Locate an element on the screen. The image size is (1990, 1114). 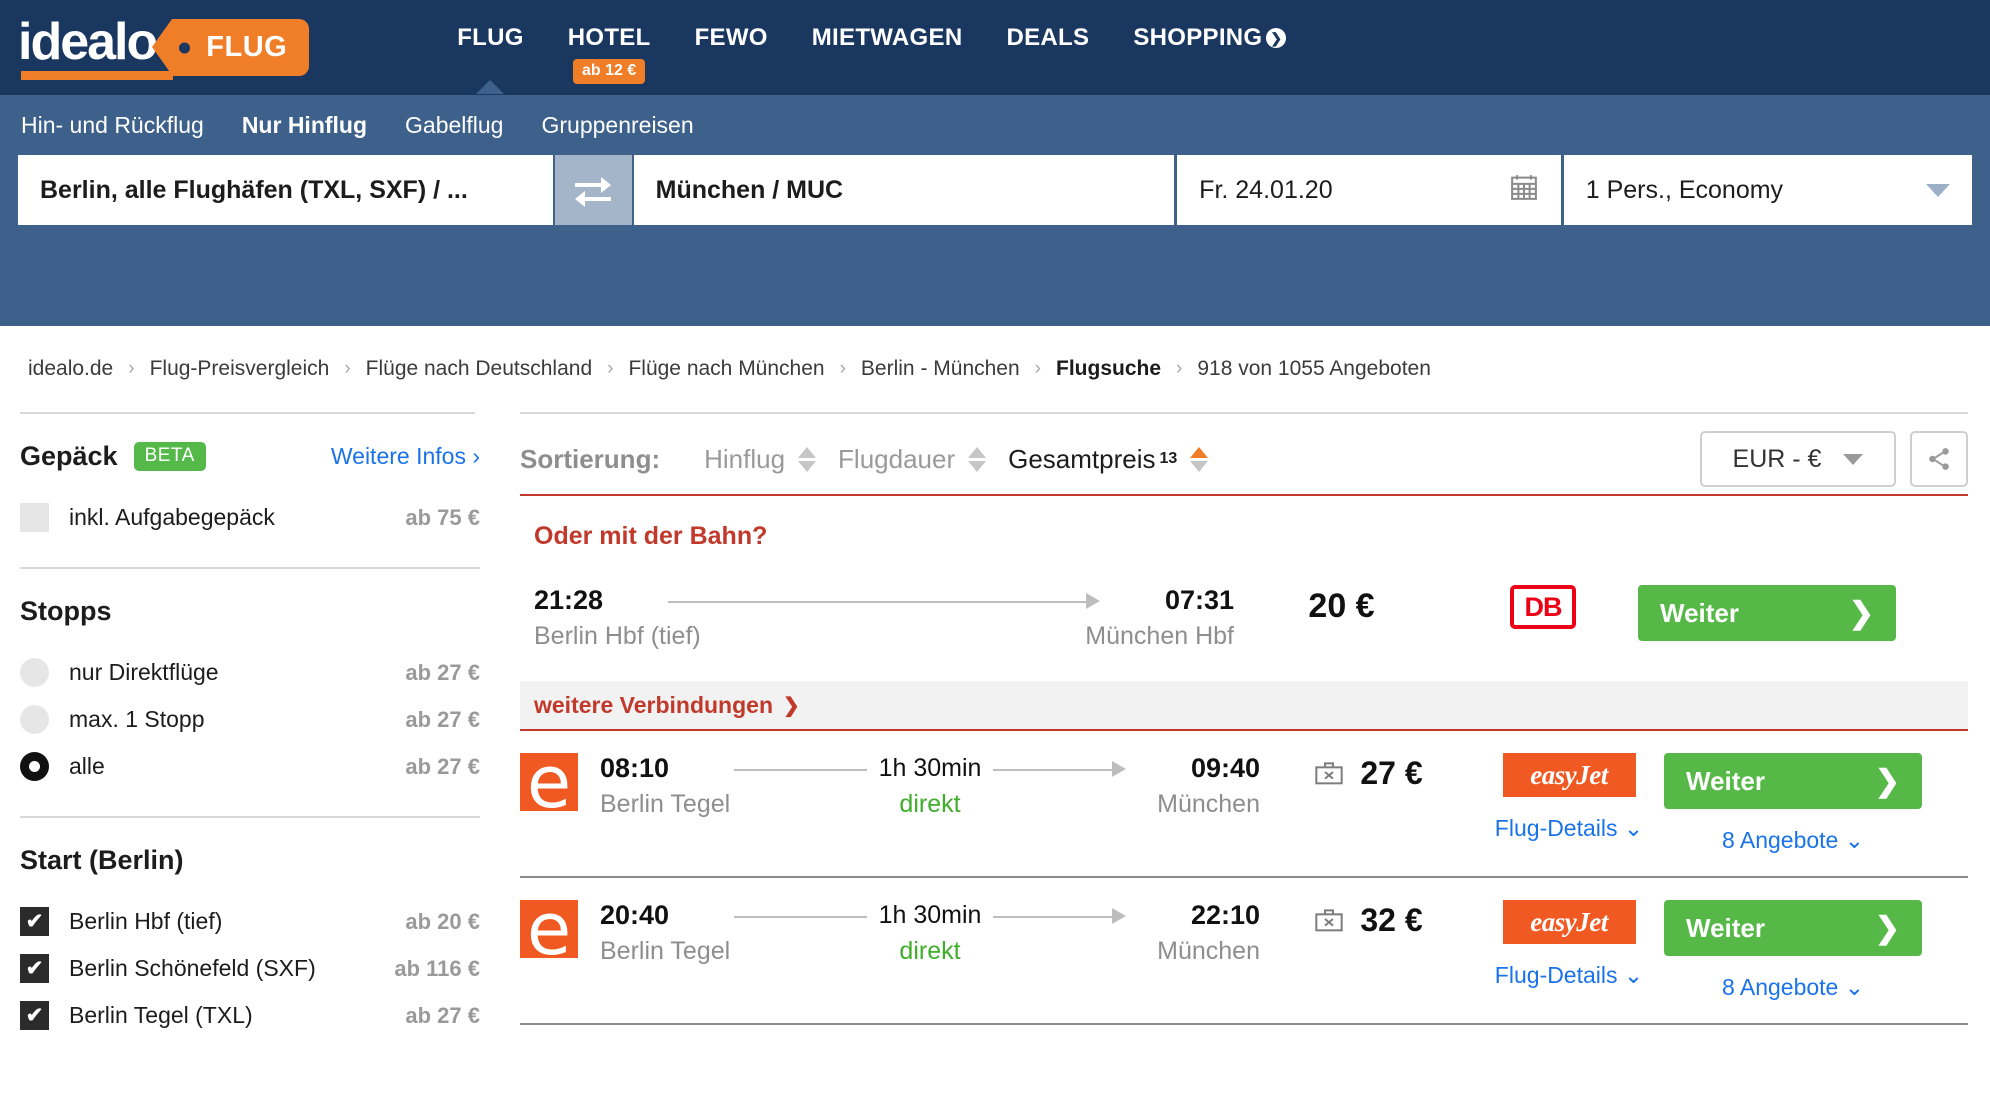
filter-price: ab 20 € is located at coordinates (442, 921).